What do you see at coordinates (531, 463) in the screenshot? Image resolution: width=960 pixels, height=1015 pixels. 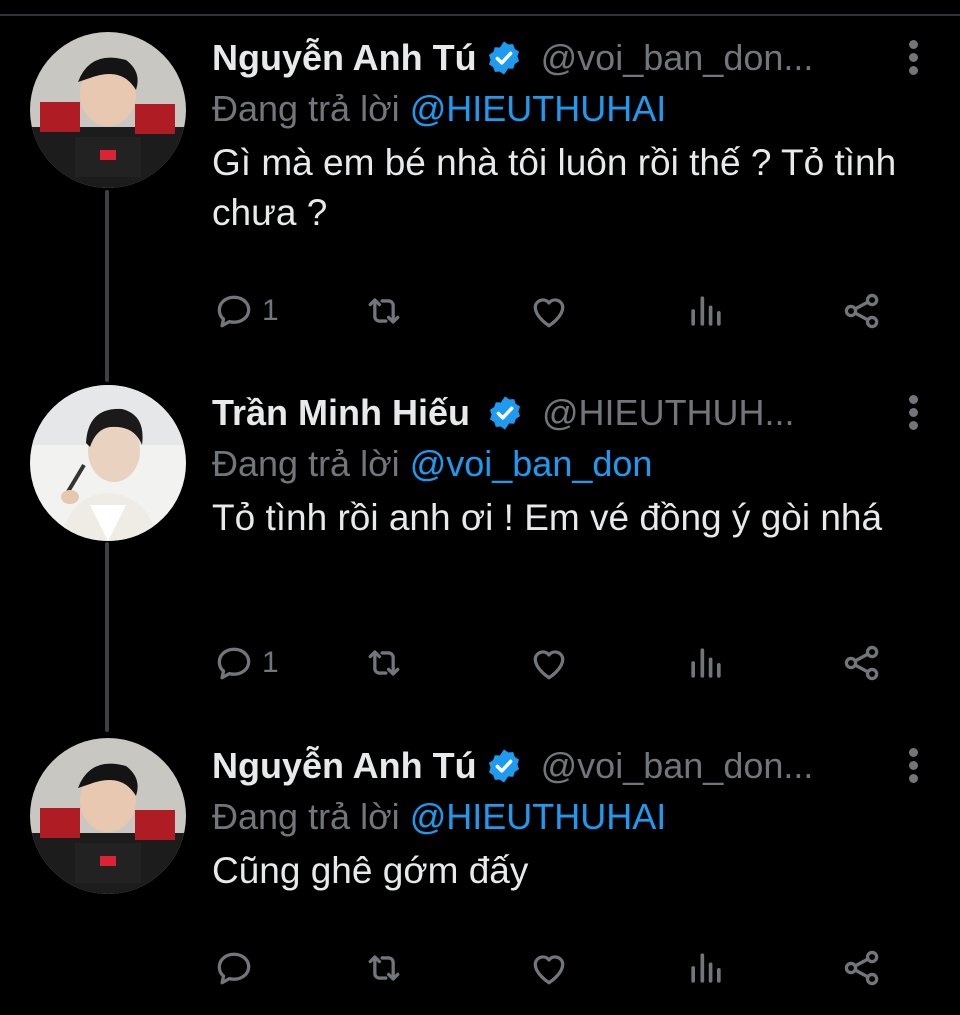 I see `mention-link: @voi_ban_don` at bounding box center [531, 463].